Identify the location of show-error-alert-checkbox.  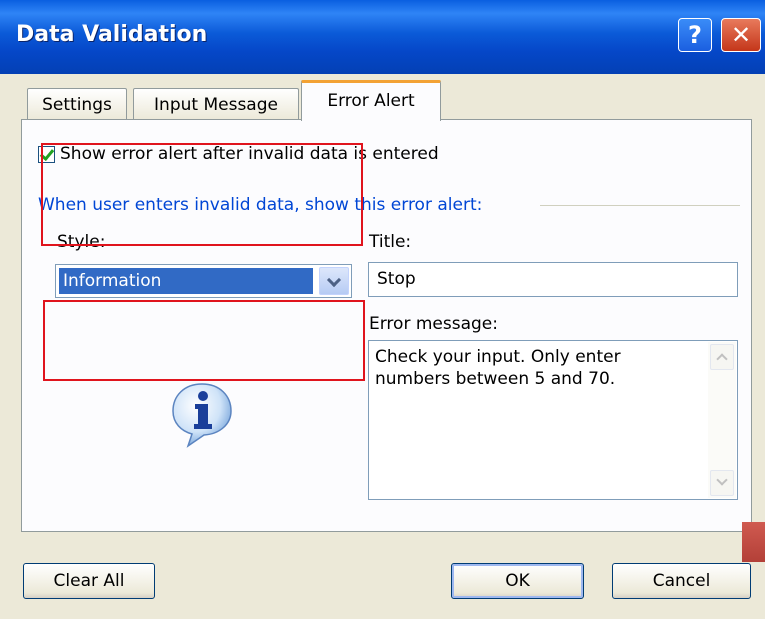
(46, 154).